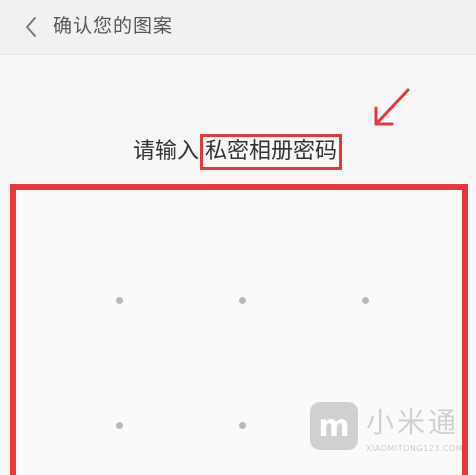 The height and width of the screenshot is (475, 476). I want to click on chevron-left-icon, so click(31, 27).